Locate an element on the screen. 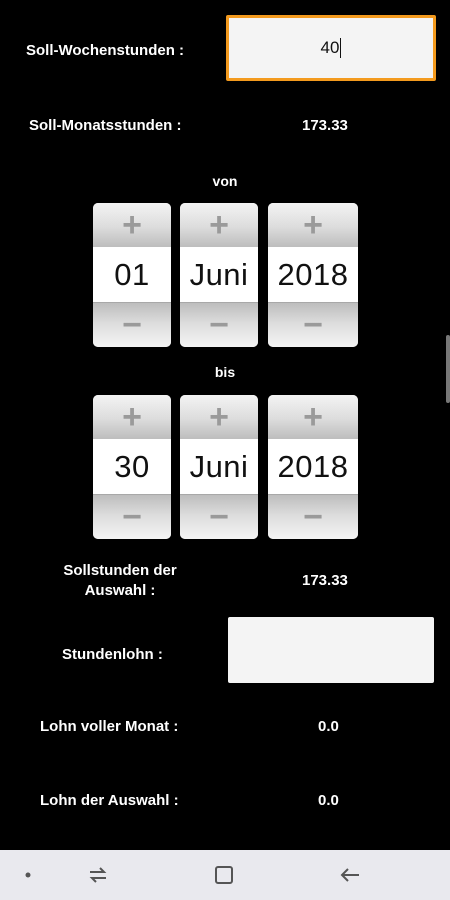 The height and width of the screenshot is (900, 450). to-month-value: Juni is located at coordinates (219, 467).